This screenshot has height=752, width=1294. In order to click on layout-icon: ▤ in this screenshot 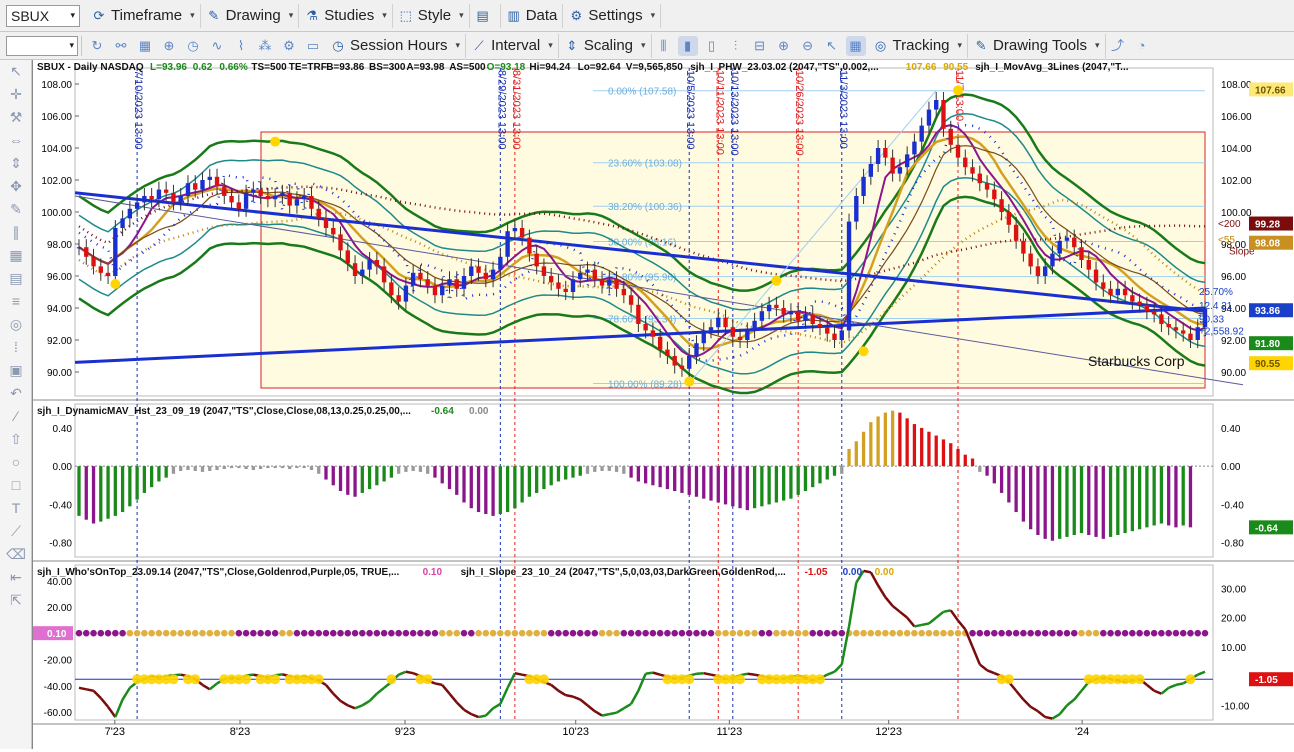, I will do `click(482, 15)`.